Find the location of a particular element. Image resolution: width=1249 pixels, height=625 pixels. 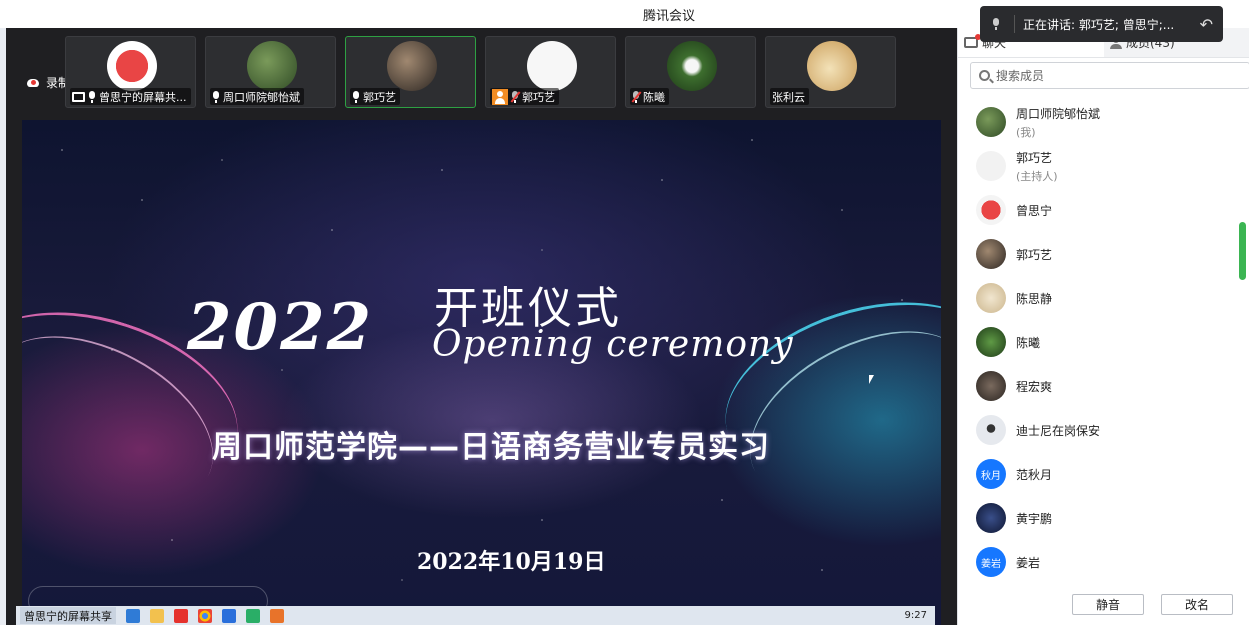

video-tile: 陈曦 is located at coordinates (690, 72).